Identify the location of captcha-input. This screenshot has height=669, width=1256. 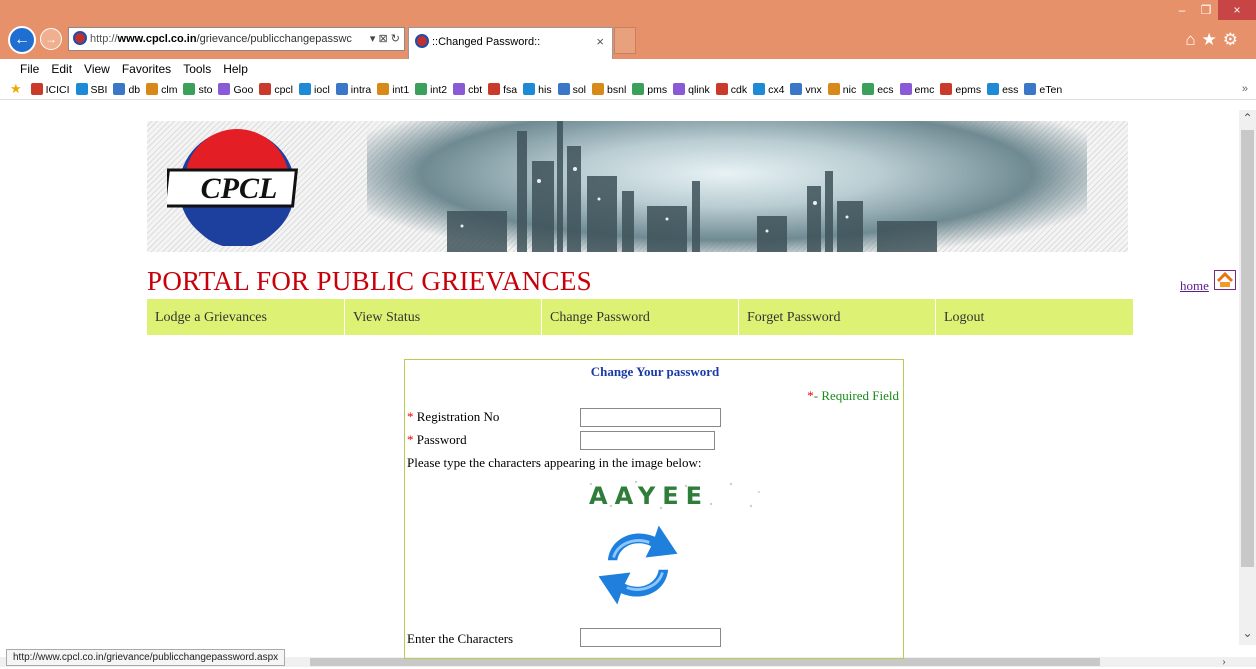
(650, 637).